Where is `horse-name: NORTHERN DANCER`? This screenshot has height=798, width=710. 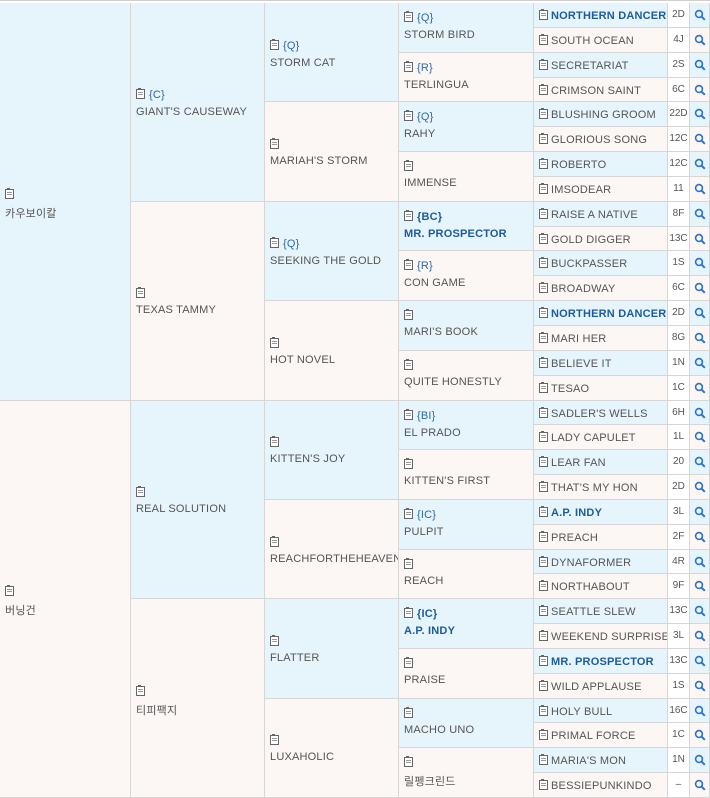 horse-name: NORTHERN DANCER is located at coordinates (608, 314).